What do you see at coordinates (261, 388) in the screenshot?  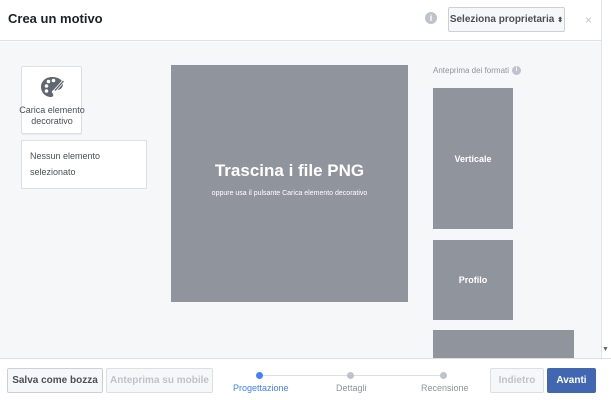 I see `step-label-design: Progettazione` at bounding box center [261, 388].